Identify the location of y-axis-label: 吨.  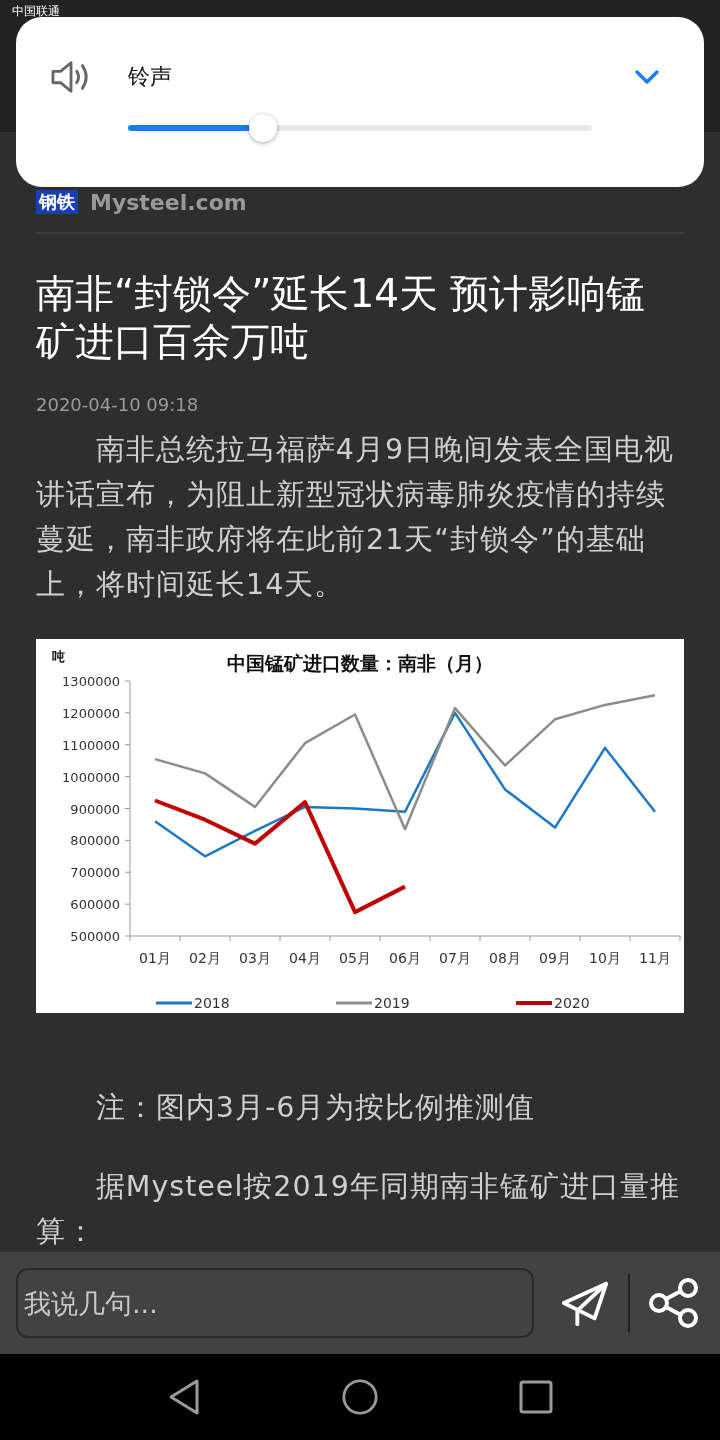
(58, 656).